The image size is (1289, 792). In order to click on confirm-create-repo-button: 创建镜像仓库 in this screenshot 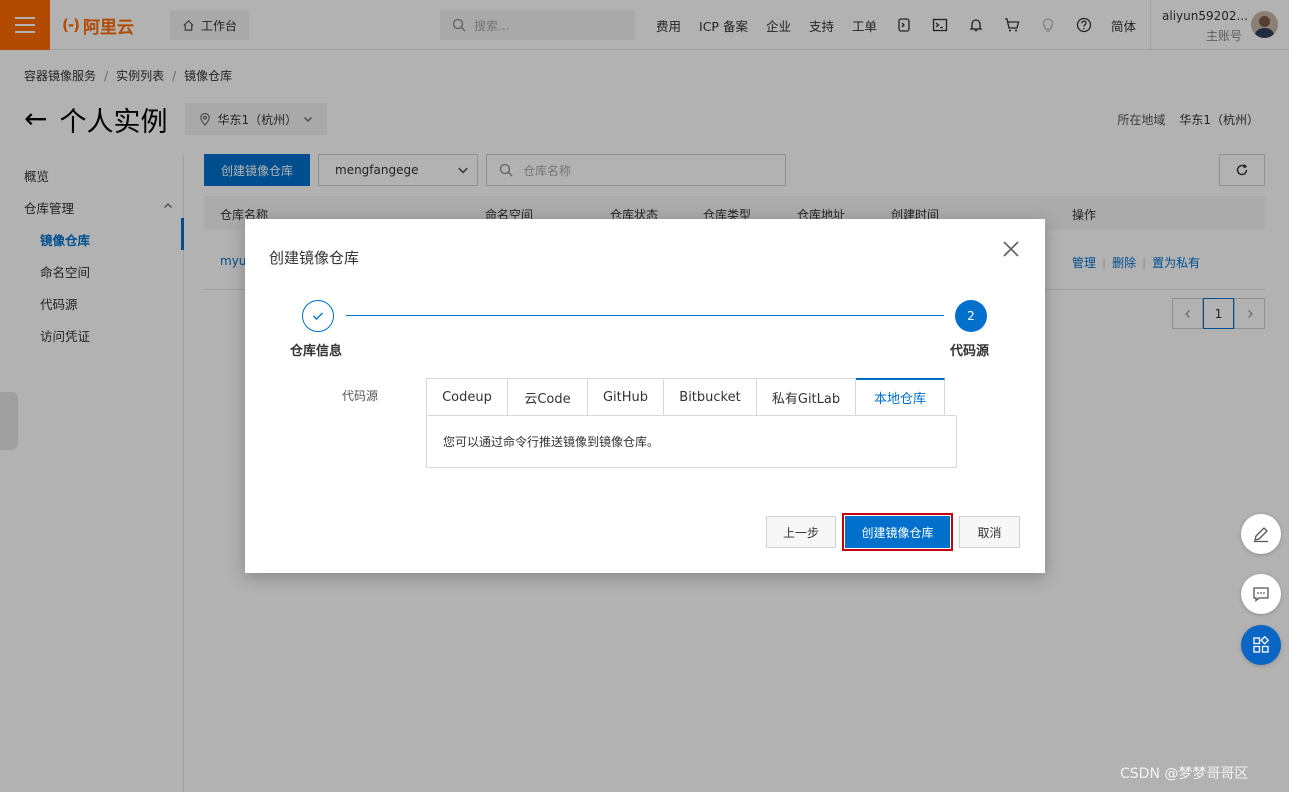, I will do `click(897, 532)`.